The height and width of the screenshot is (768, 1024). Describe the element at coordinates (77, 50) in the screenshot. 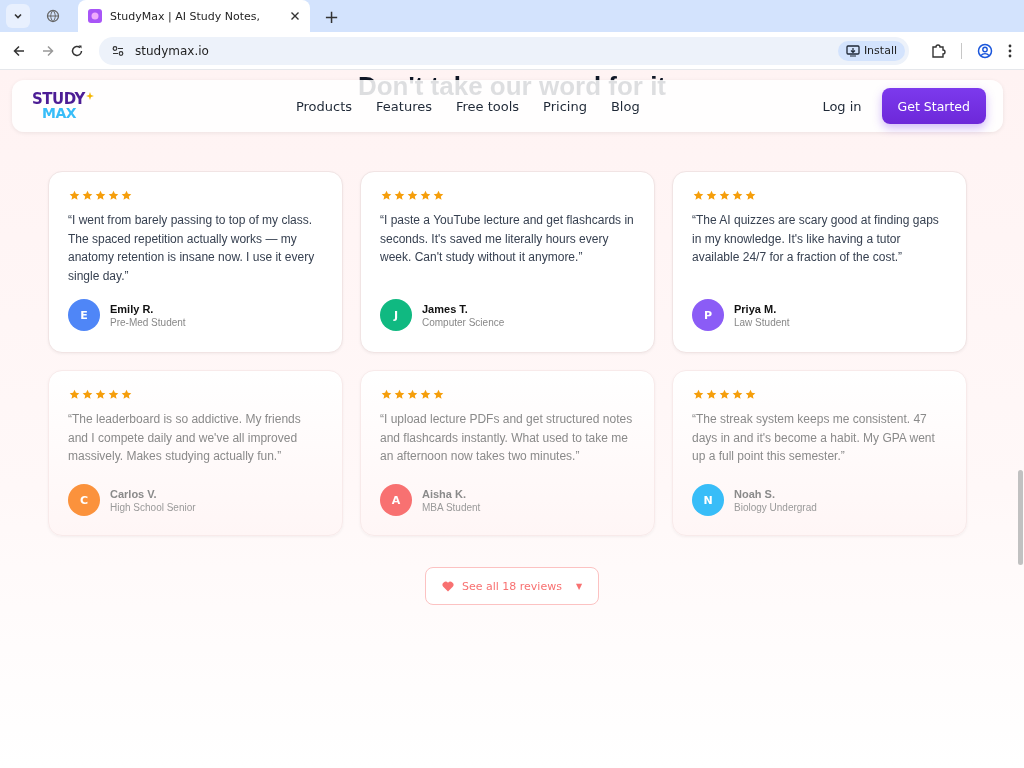

I see `reload-icon` at that location.